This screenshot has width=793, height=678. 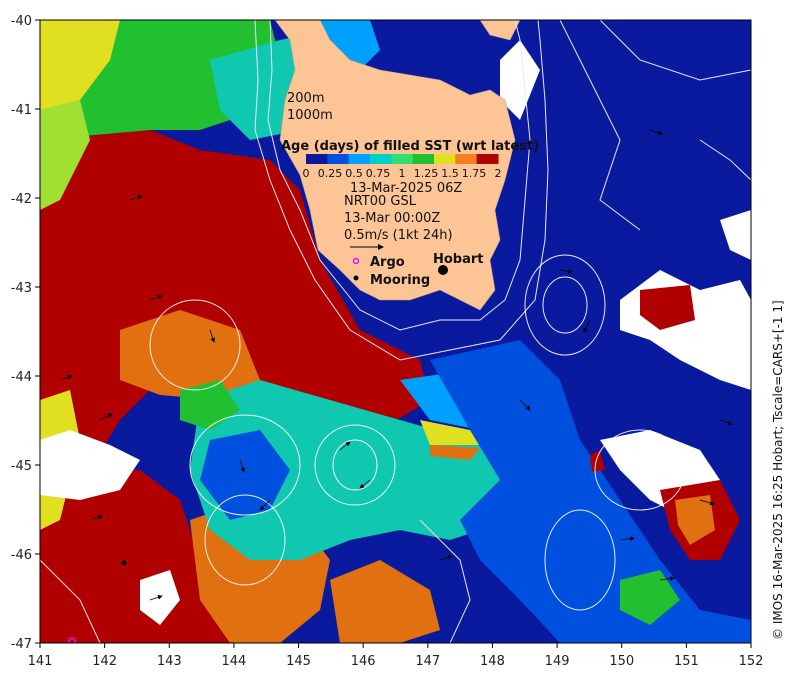 What do you see at coordinates (21, 288) in the screenshot?
I see `y-tick-label: -43` at bounding box center [21, 288].